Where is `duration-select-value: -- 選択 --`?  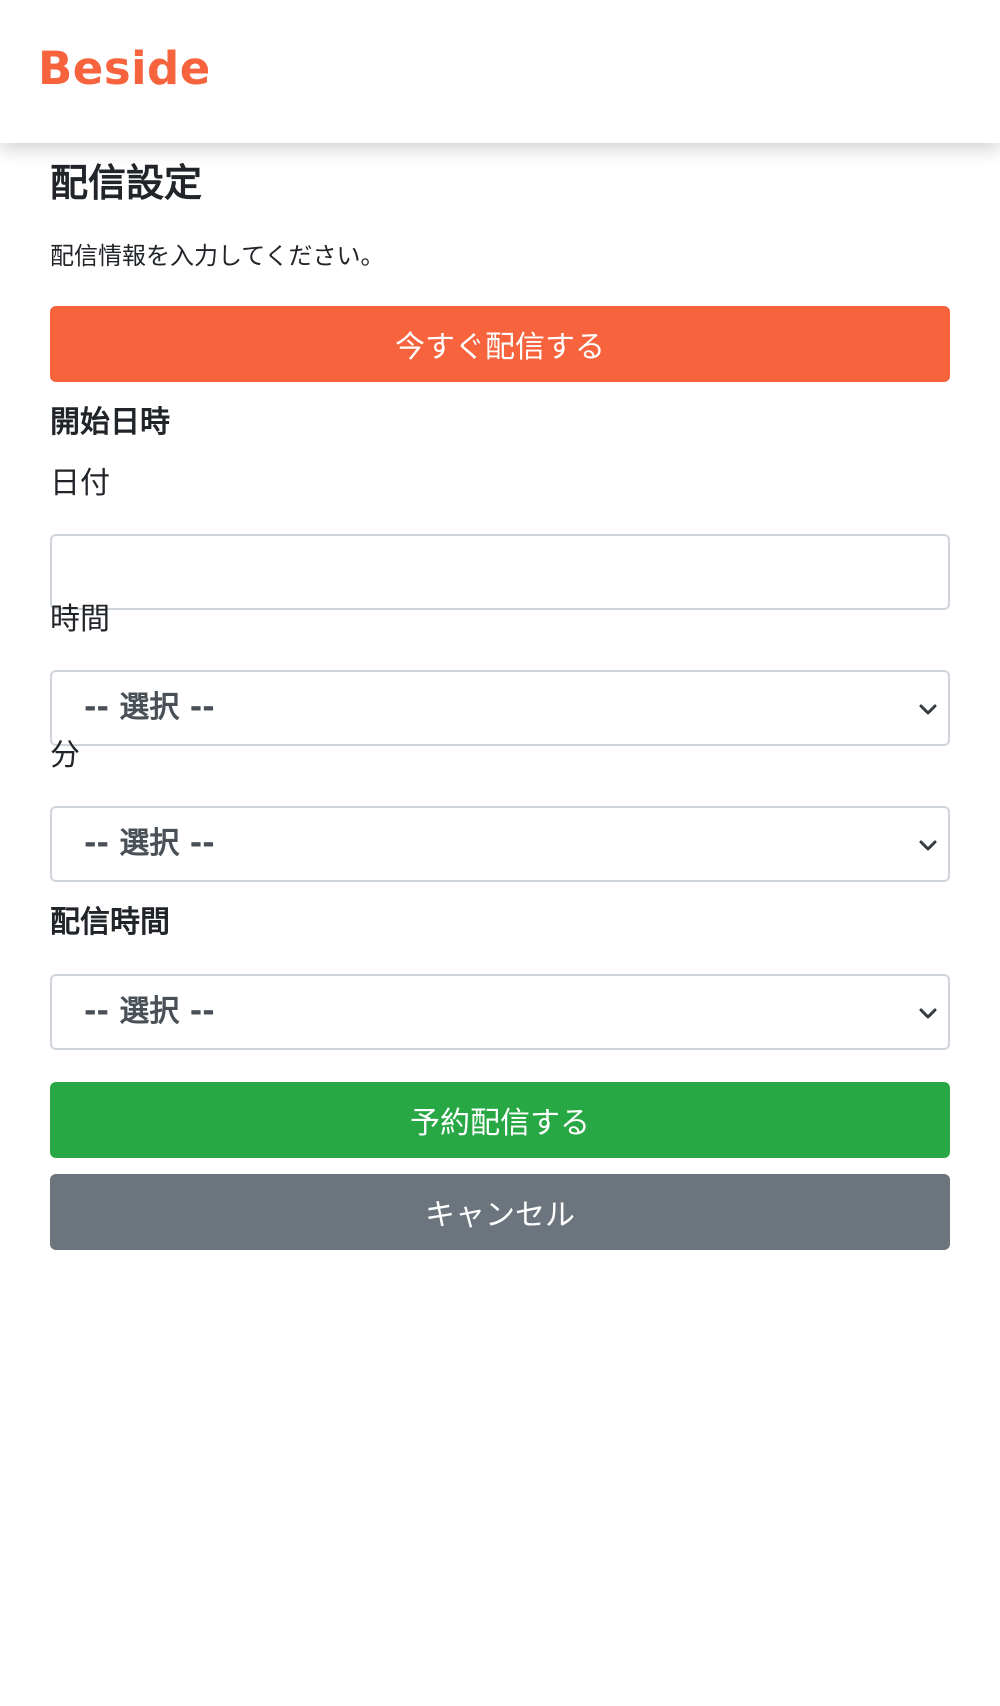 duration-select-value: -- 選択 -- is located at coordinates (149, 1011).